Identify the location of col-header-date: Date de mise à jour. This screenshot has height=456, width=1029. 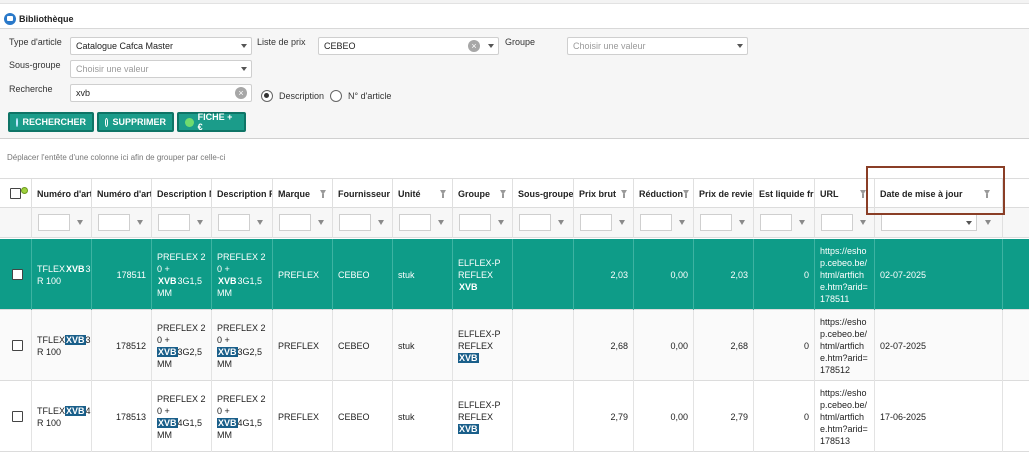
(939, 194).